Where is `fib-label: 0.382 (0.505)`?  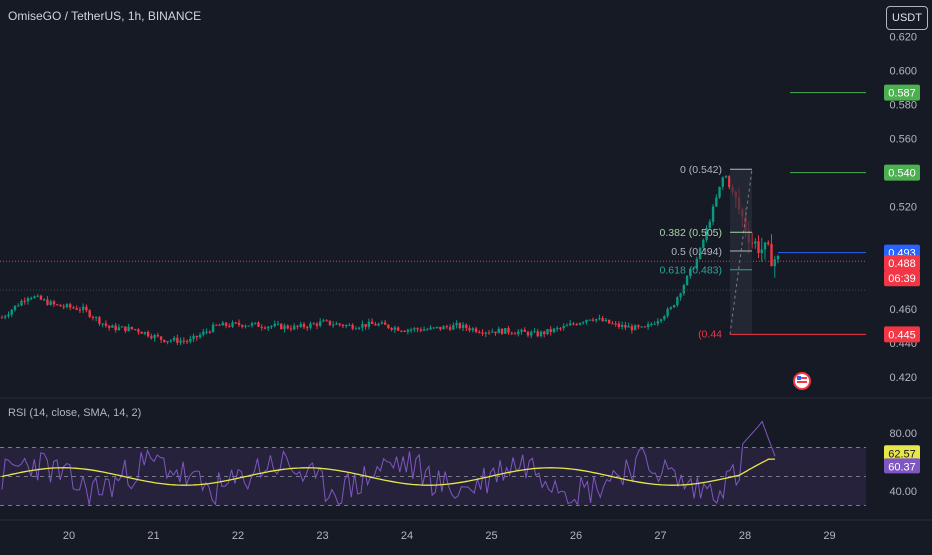 fib-label: 0.382 (0.505) is located at coordinates (691, 233).